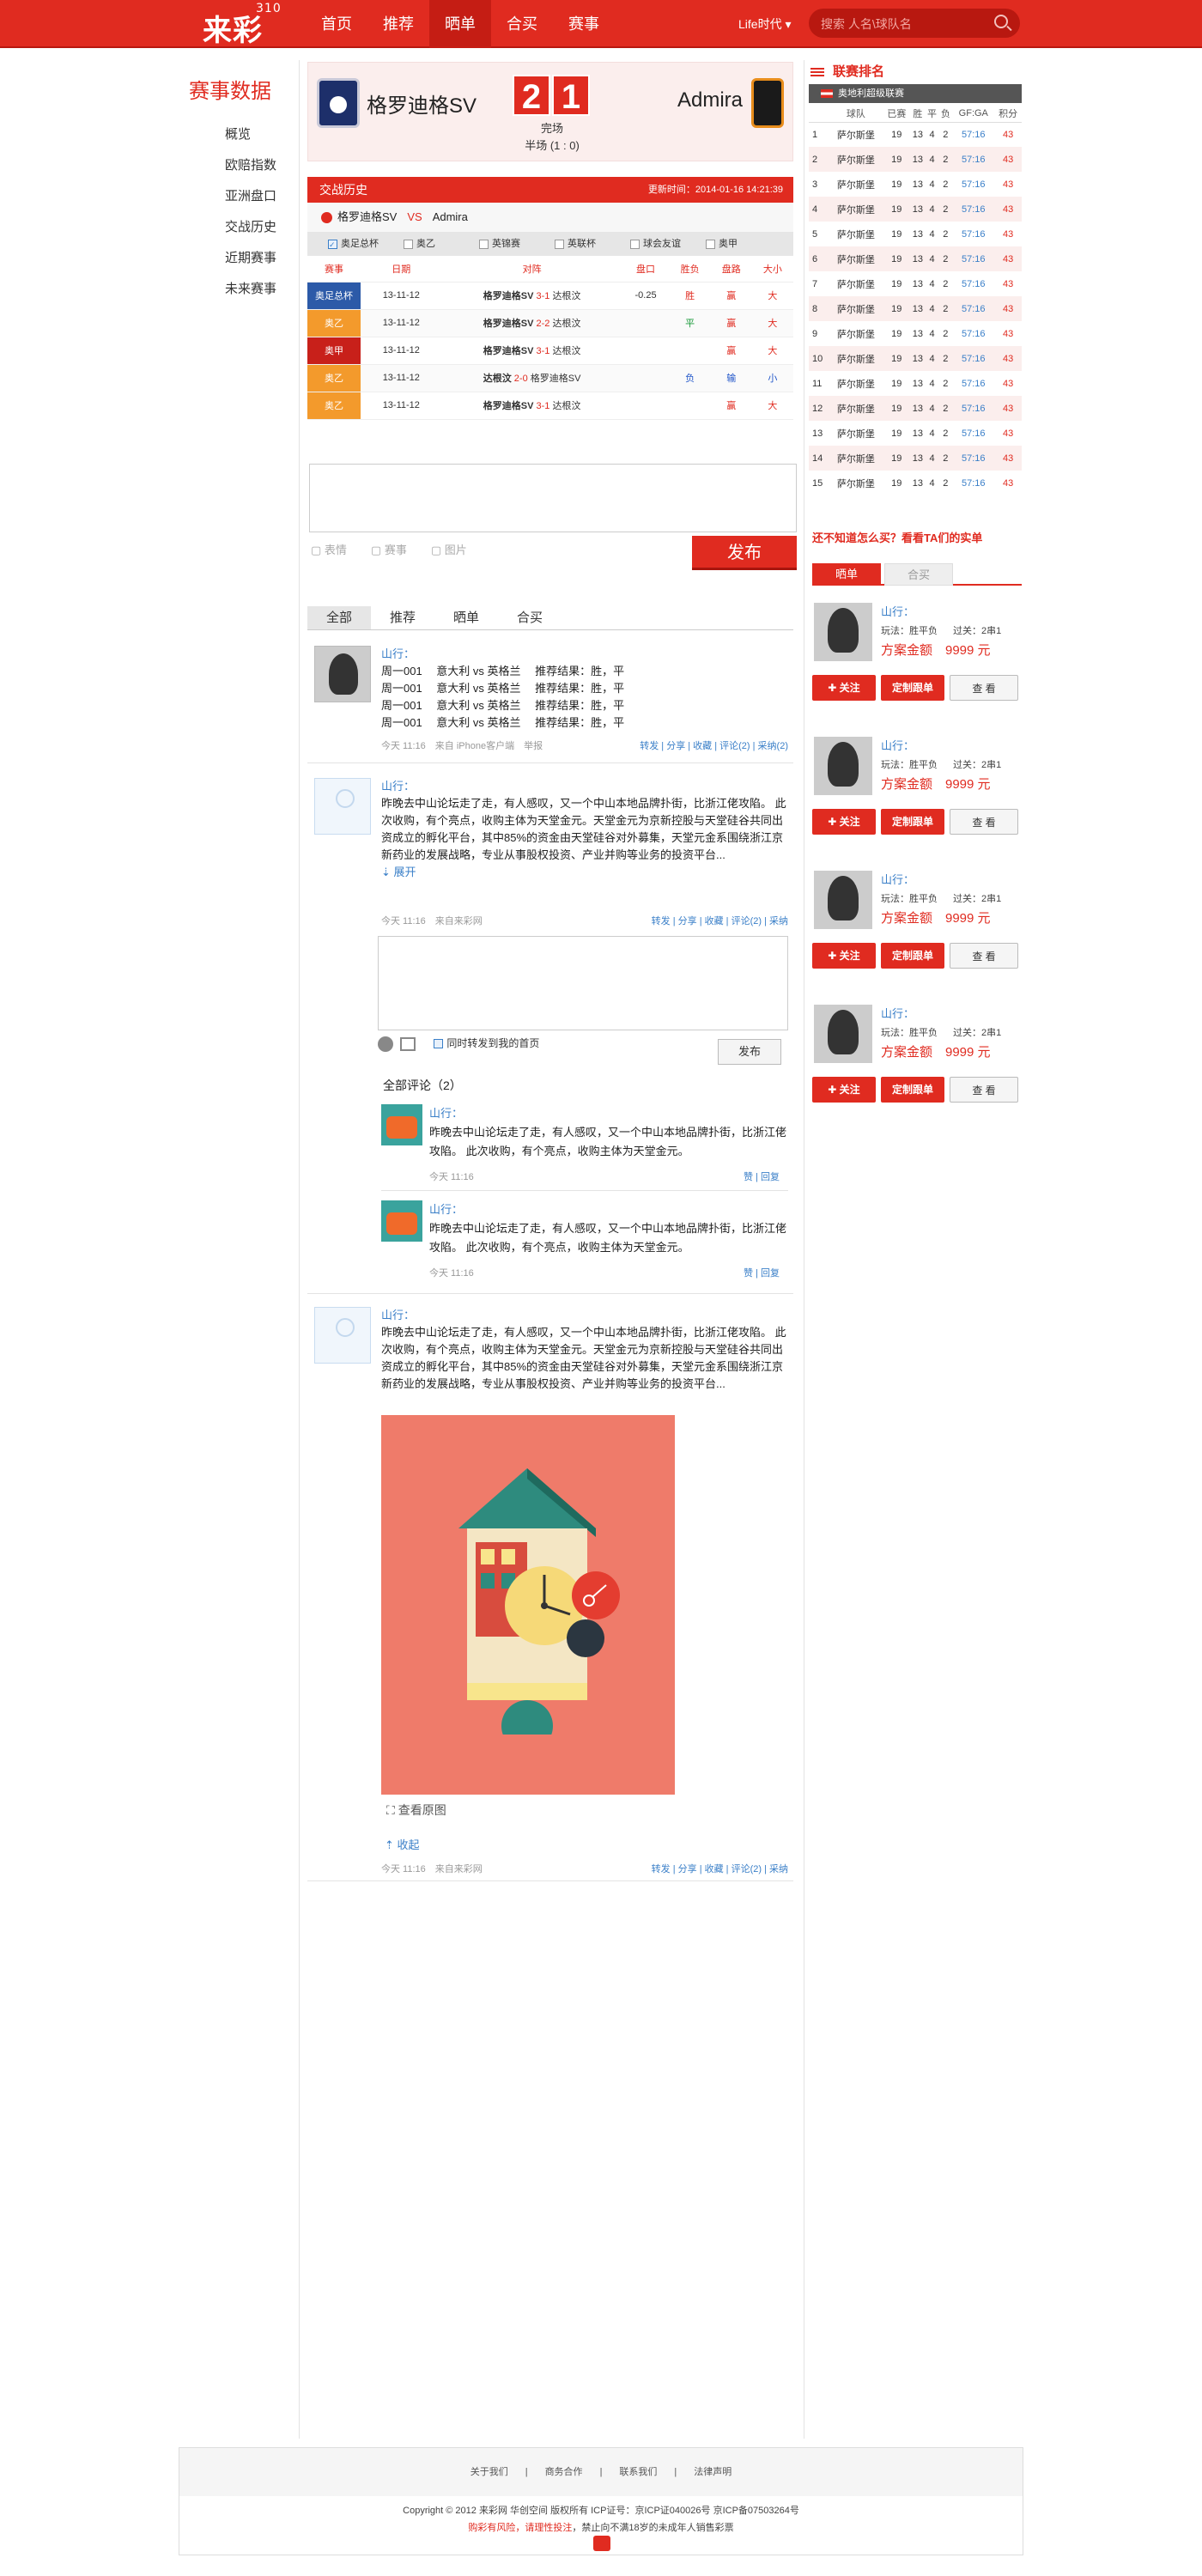  Describe the element at coordinates (489, 2472) in the screenshot. I see `footer-link: 关于我们` at that location.